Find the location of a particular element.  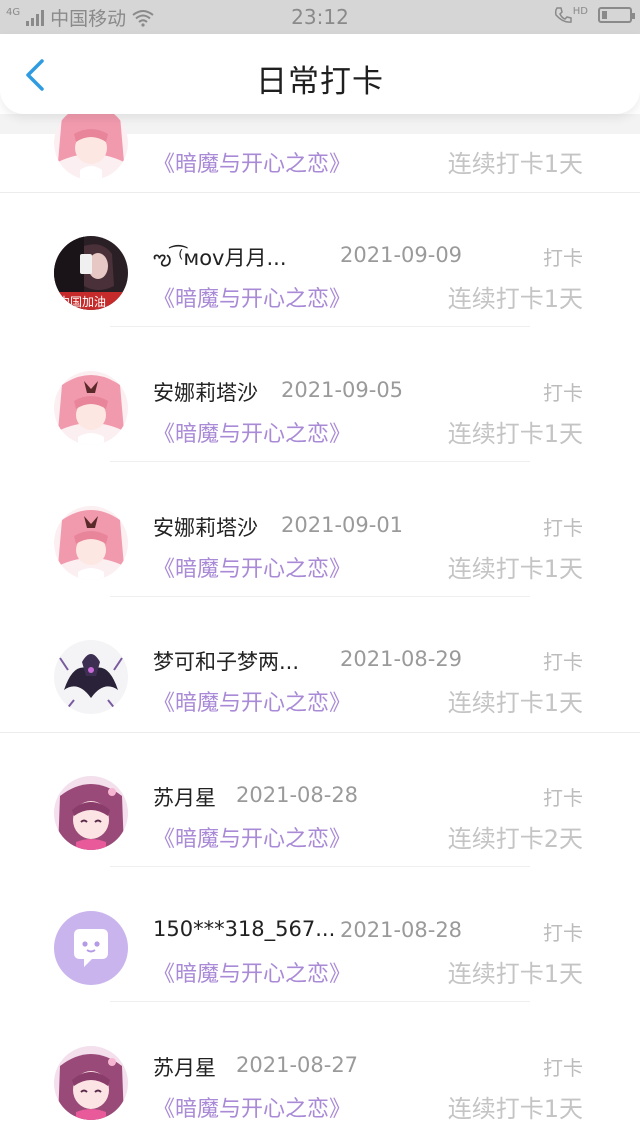

checkin-date: 2021-09-05 is located at coordinates (342, 390).